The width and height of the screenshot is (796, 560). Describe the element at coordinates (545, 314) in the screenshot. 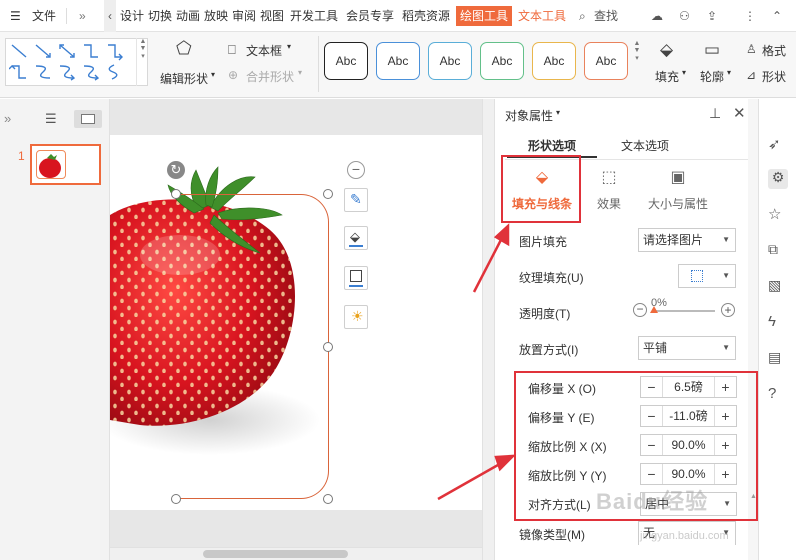

I see `transparency-label: 透明度(T)` at that location.